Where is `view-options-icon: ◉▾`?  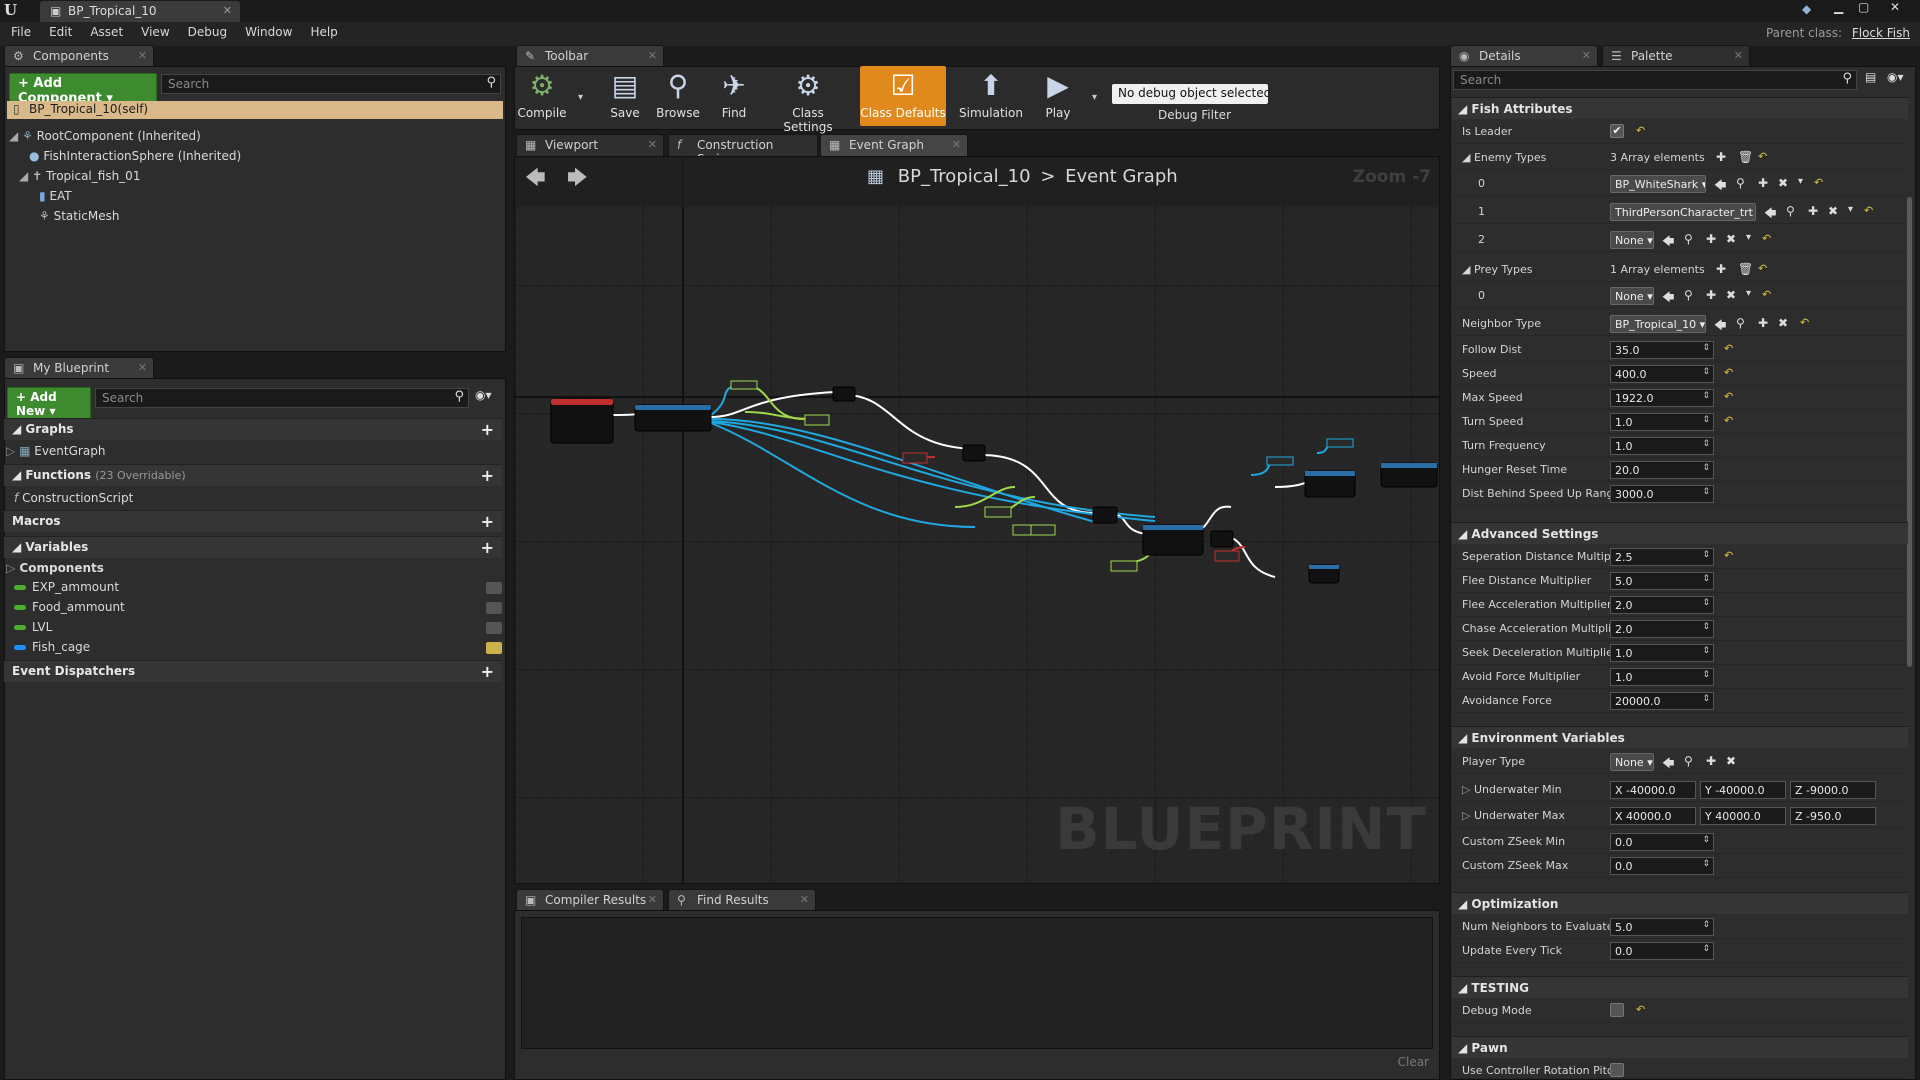 view-options-icon: ◉▾ is located at coordinates (1895, 77).